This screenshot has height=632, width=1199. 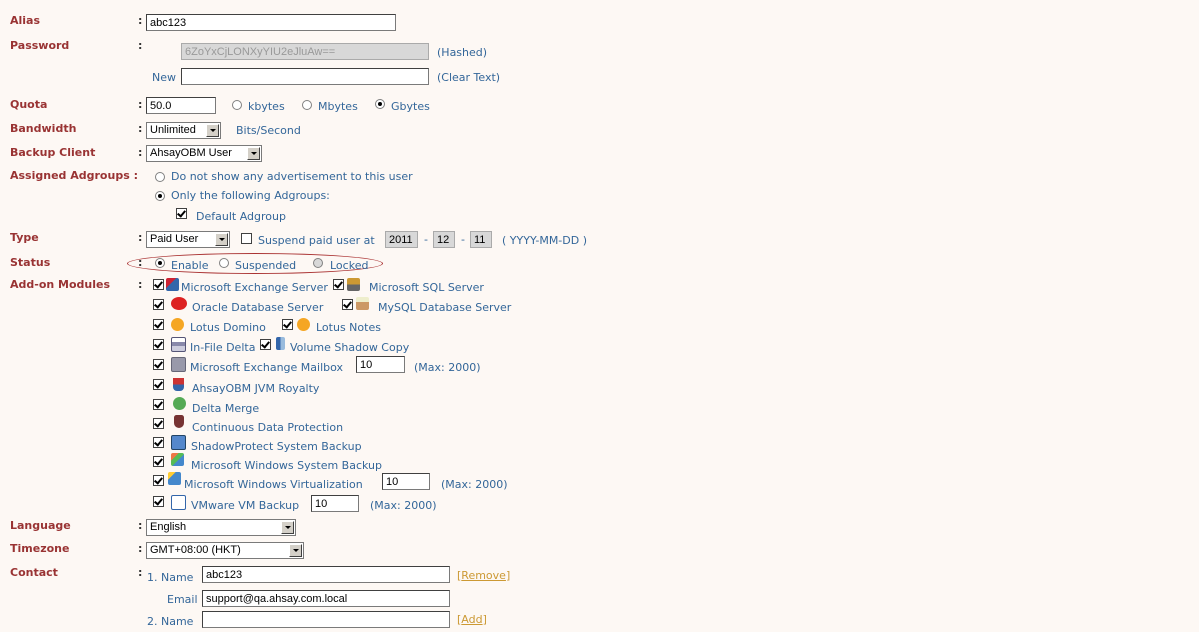 What do you see at coordinates (30, 262) in the screenshot?
I see `status-label: Status` at bounding box center [30, 262].